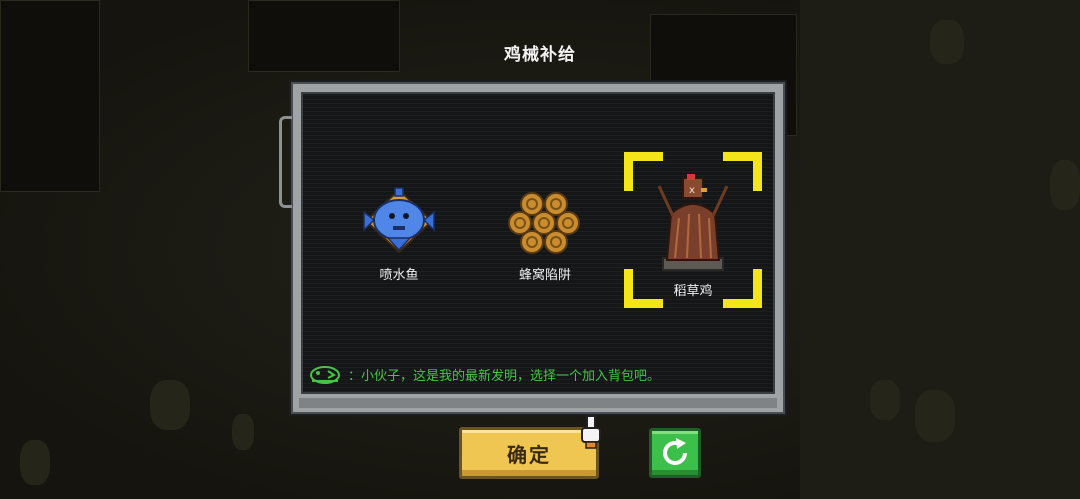 Image resolution: width=1080 pixels, height=499 pixels. Describe the element at coordinates (692, 190) in the screenshot. I see `svg-text: x` at that location.